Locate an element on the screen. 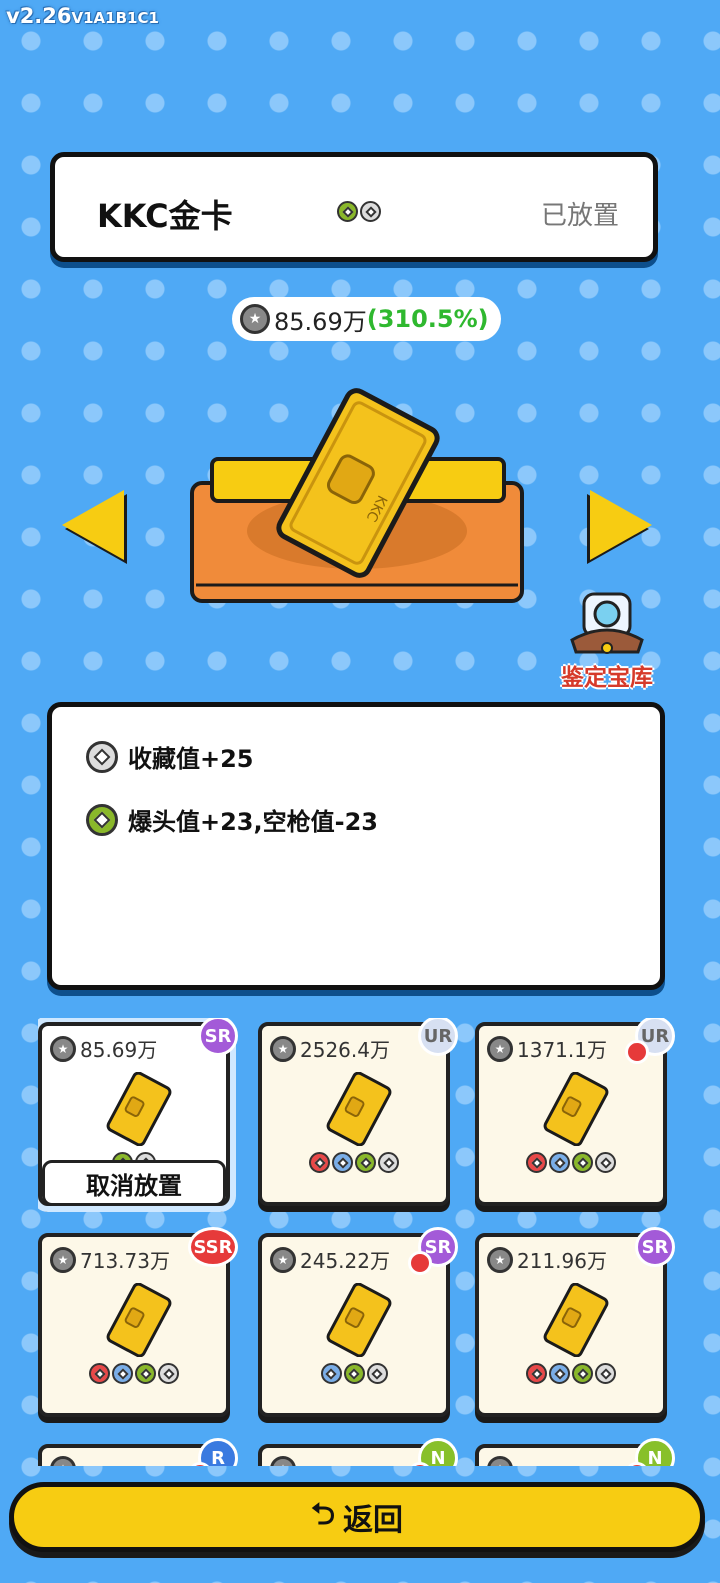 The height and width of the screenshot is (1583, 720). item-card: ★ 2526.4万 UR is located at coordinates (358, 1112).